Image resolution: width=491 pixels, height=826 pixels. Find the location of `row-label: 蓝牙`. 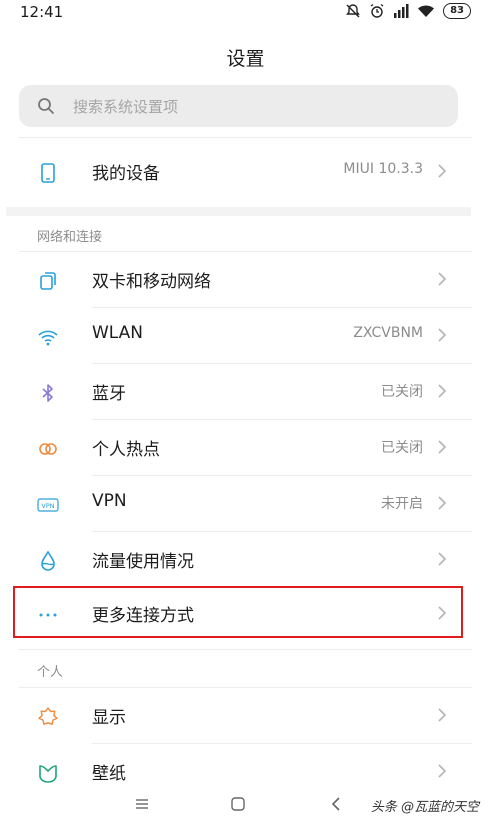

row-label: 蓝牙 is located at coordinates (109, 394).